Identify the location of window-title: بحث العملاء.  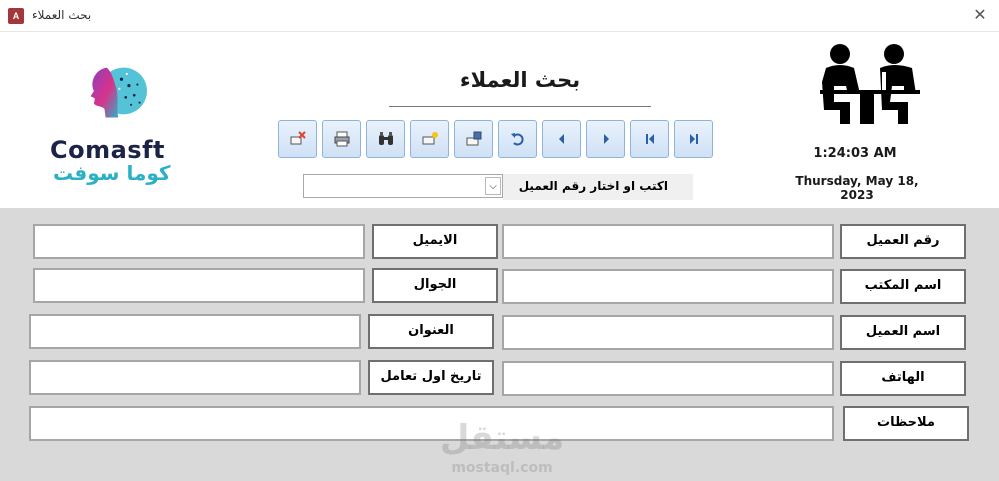
(62, 15).